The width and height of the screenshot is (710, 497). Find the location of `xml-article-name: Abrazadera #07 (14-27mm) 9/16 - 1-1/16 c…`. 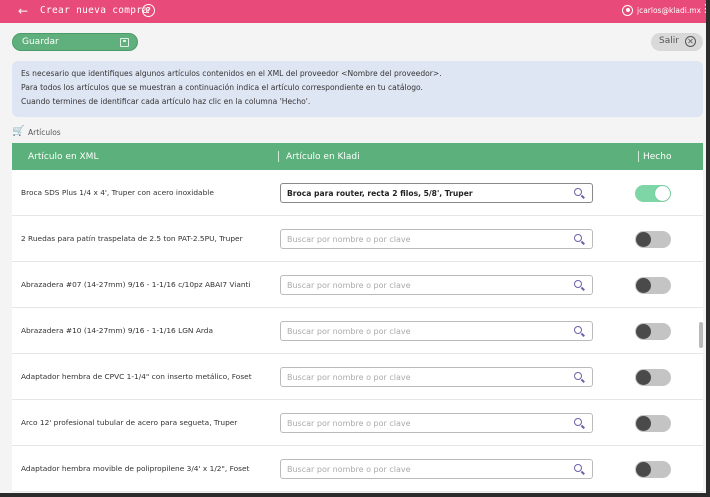

xml-article-name: Abrazadera #07 (14-27mm) 9/16 - 1-1/16 c… is located at coordinates (136, 284).